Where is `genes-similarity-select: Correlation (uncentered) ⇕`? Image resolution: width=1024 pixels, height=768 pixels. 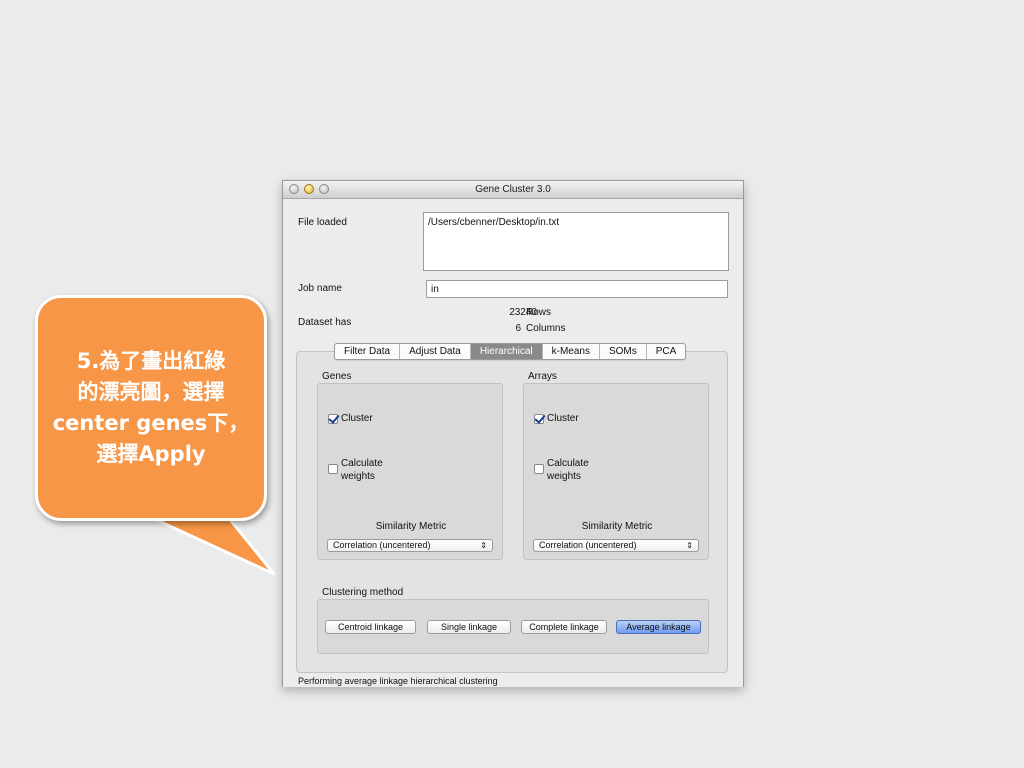
genes-similarity-select: Correlation (uncentered) ⇕ is located at coordinates (410, 545).